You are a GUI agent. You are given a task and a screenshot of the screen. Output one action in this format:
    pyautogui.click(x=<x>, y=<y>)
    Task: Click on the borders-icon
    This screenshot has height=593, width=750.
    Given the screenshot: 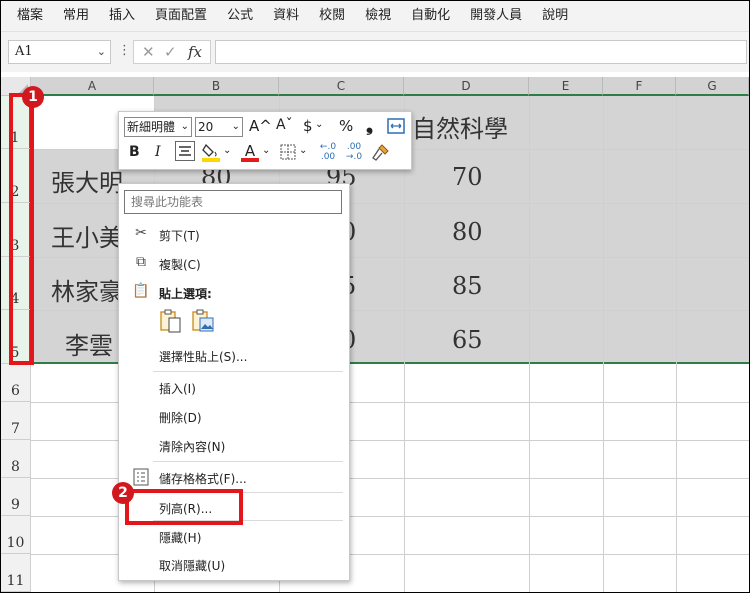 What is the action you would take?
    pyautogui.click(x=288, y=152)
    